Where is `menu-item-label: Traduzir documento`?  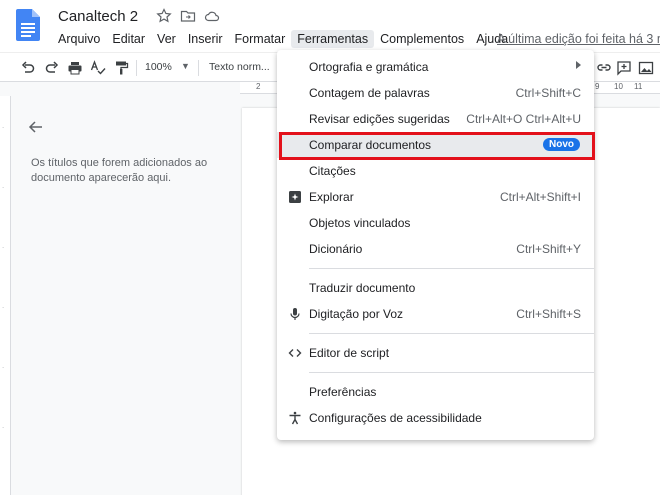 menu-item-label: Traduzir documento is located at coordinates (362, 288).